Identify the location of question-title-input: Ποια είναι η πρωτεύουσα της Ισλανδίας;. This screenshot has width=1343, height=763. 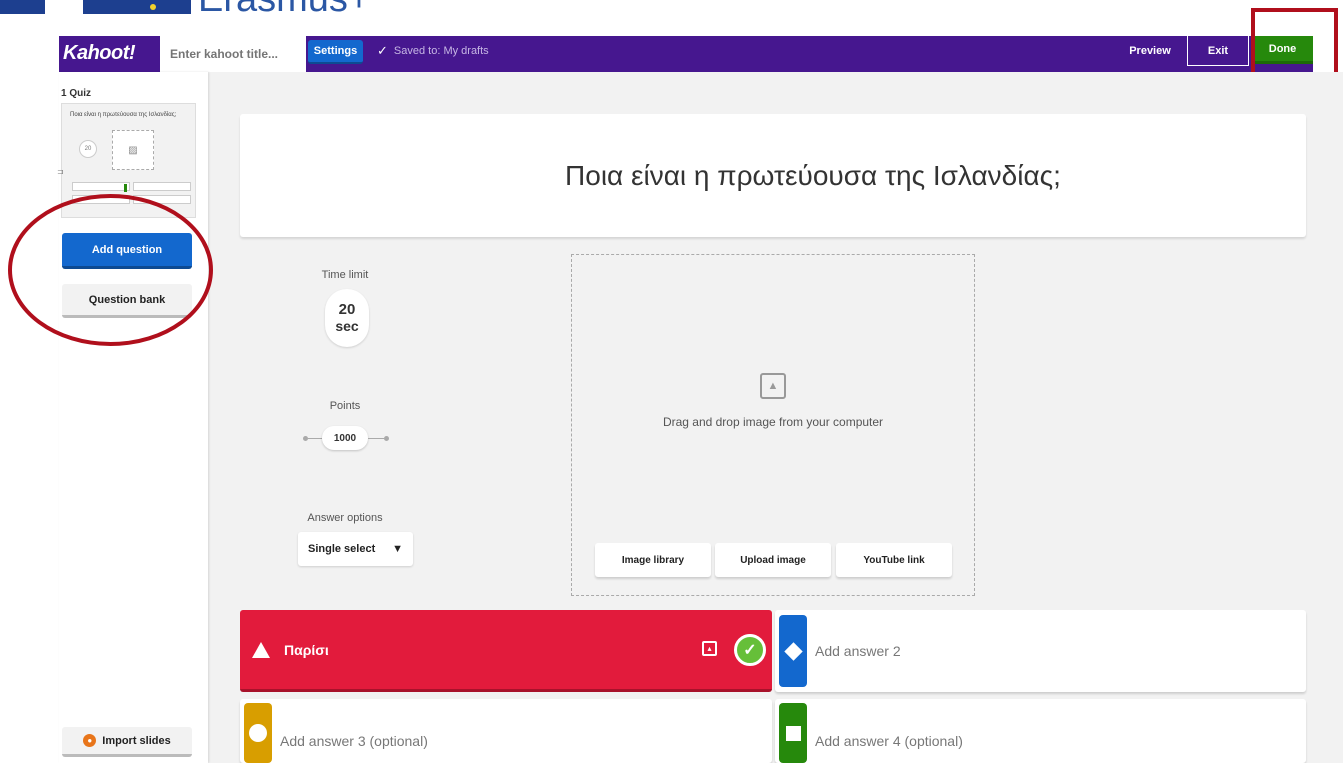
(773, 175).